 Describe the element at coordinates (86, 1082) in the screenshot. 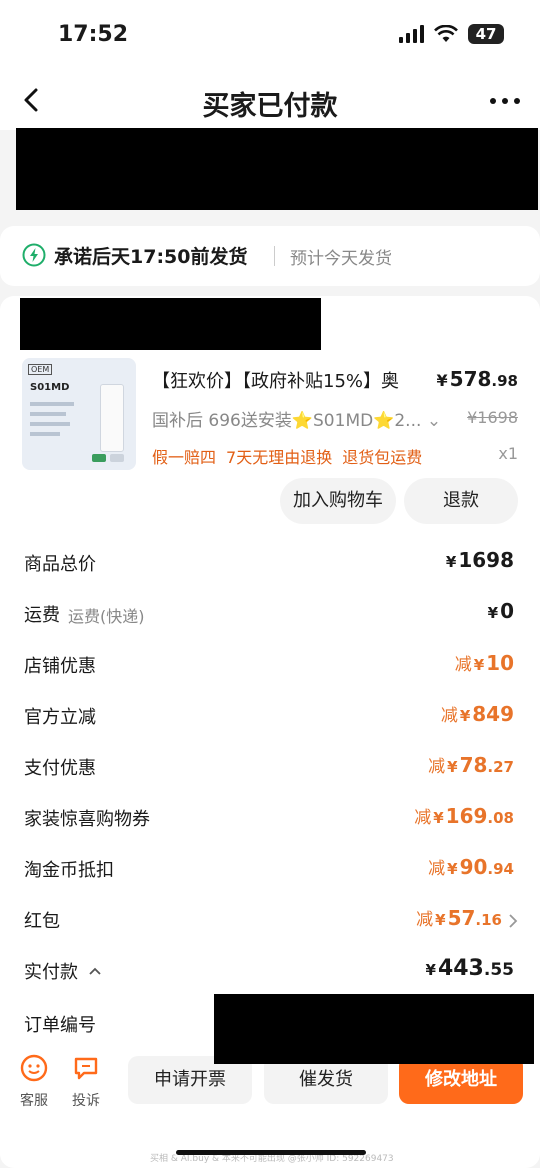

I see `complain-button: 投诉` at that location.